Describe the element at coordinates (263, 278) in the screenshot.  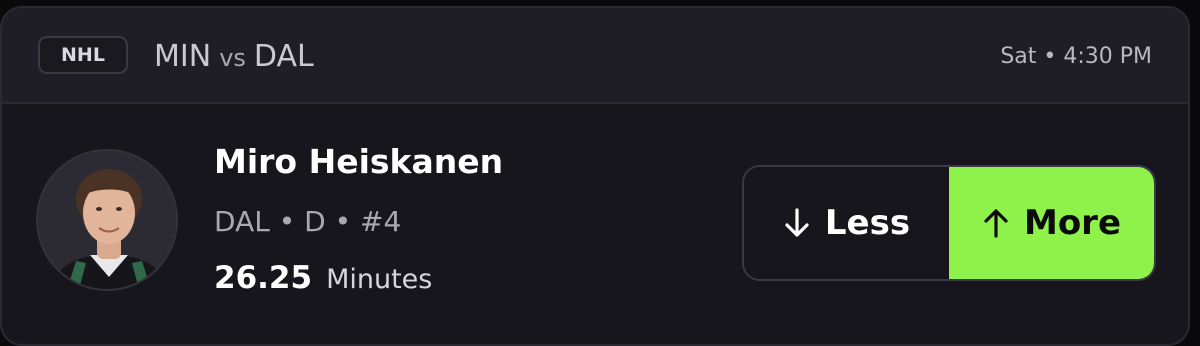
I see `stat-value: 26.25` at that location.